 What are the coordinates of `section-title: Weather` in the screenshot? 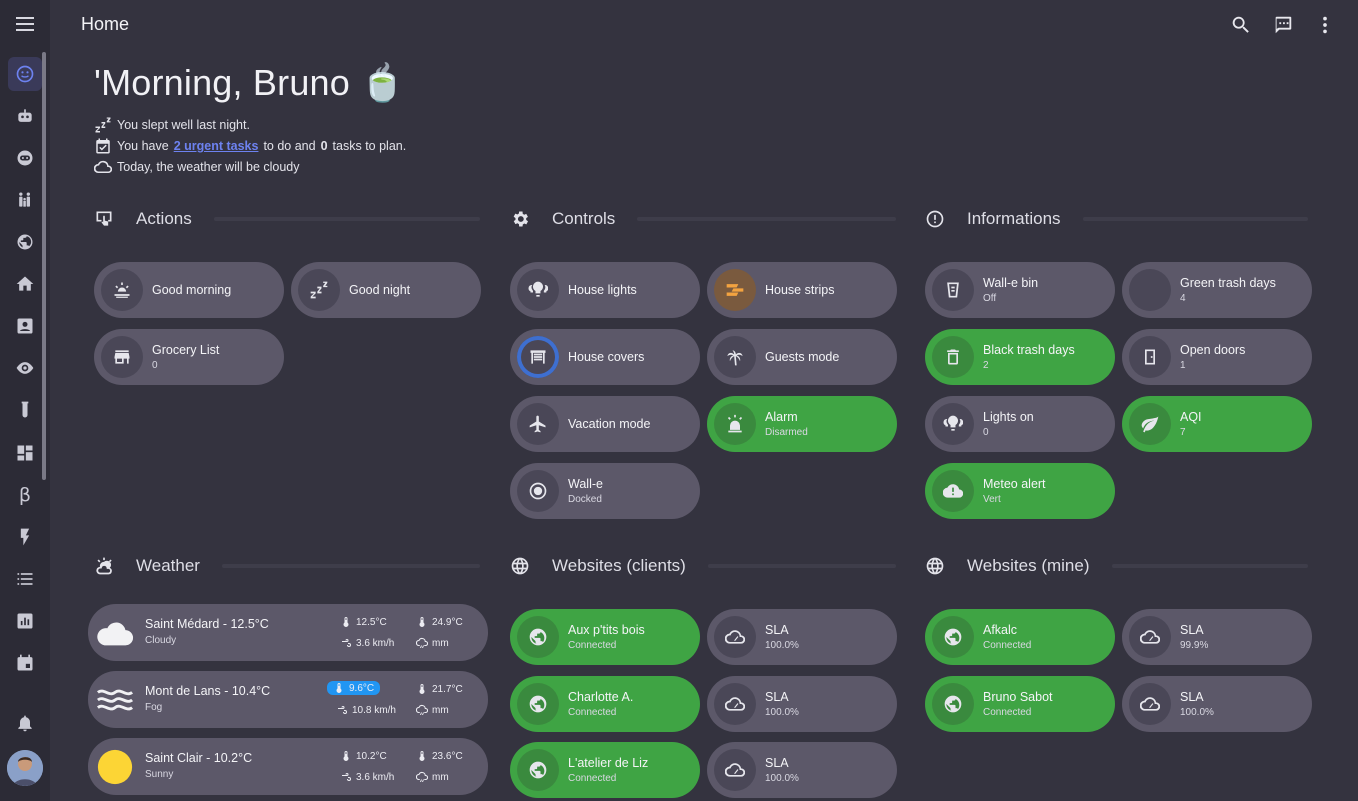 It's located at (168, 565).